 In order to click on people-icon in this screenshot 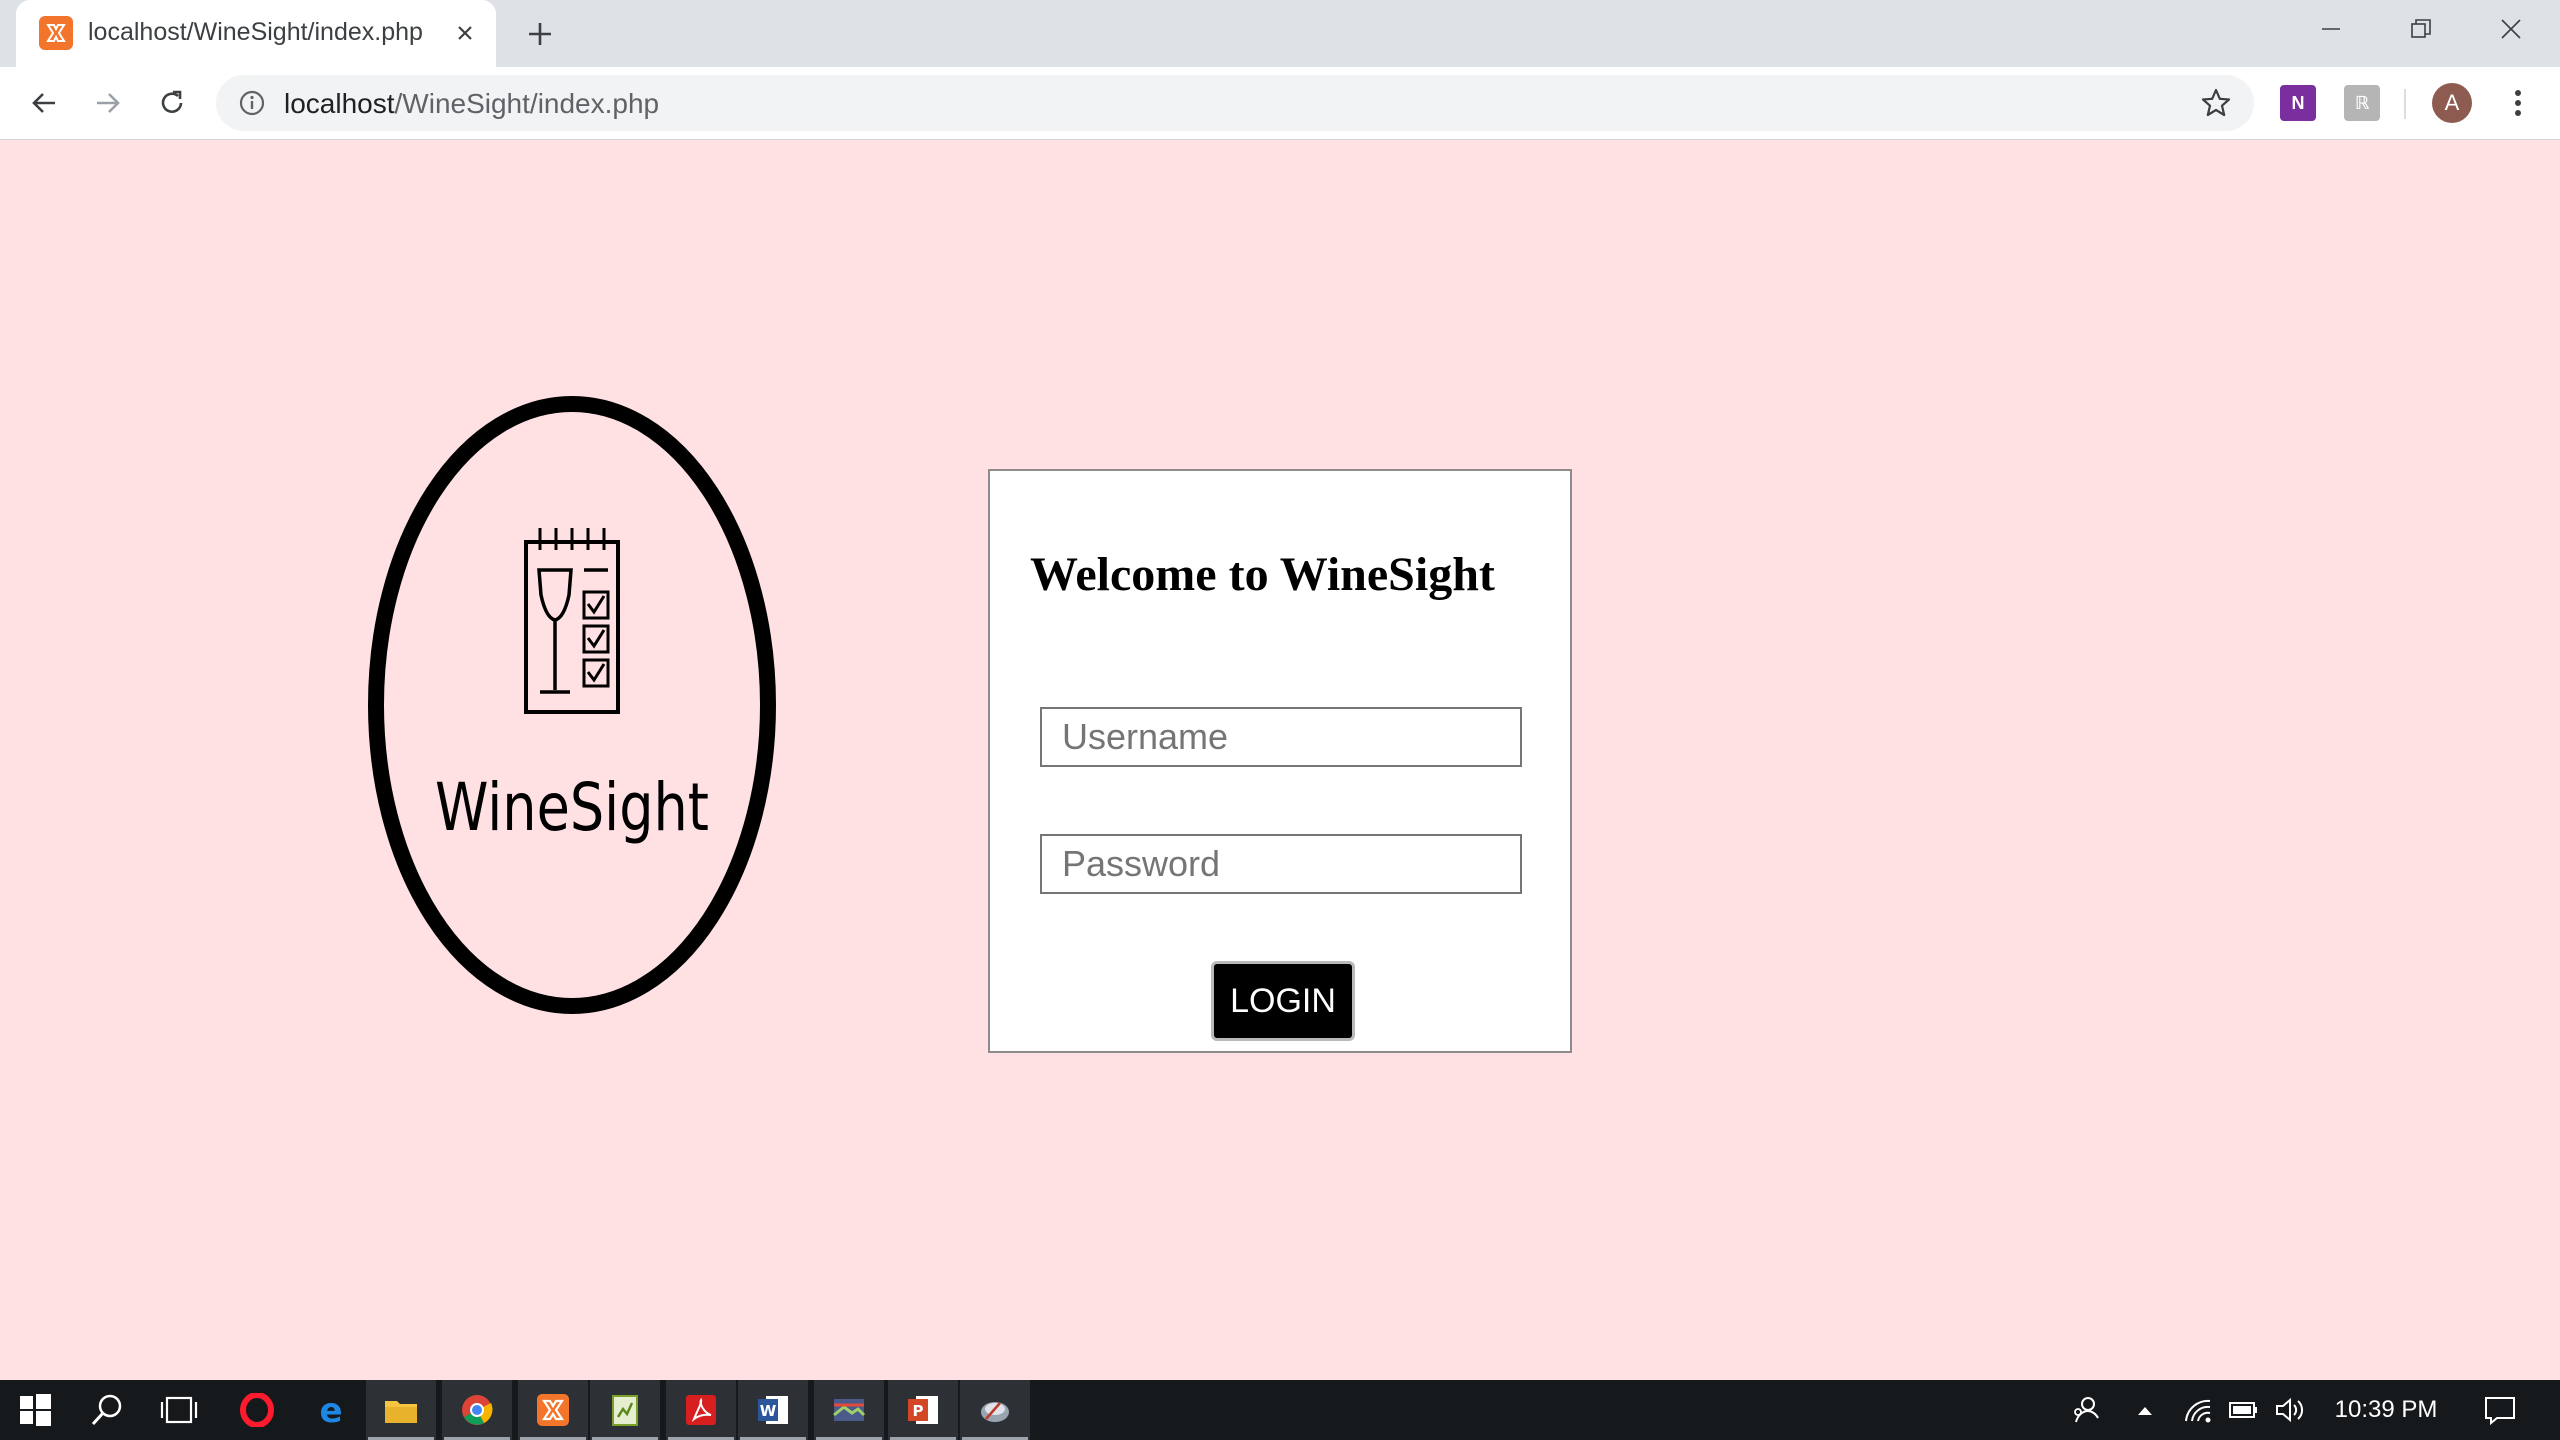, I will do `click(2086, 1410)`.